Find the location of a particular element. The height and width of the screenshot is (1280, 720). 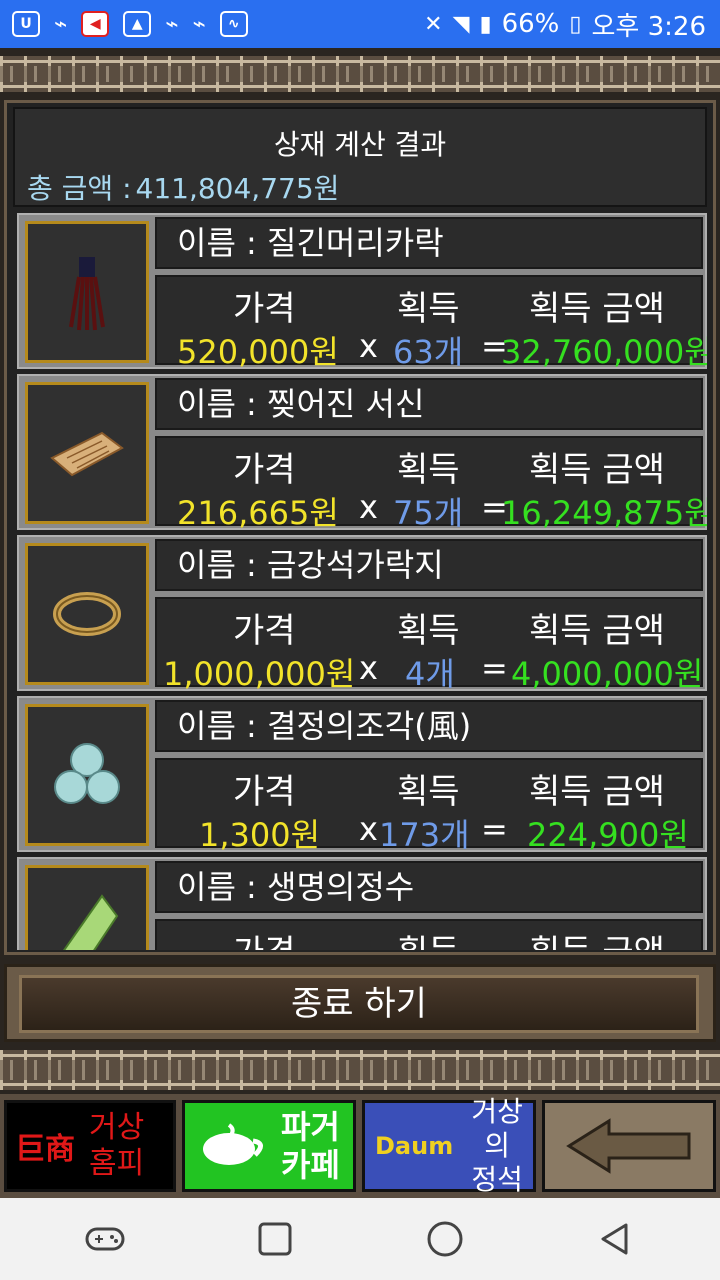

megaphone-icon: ◀ is located at coordinates (95, 24).